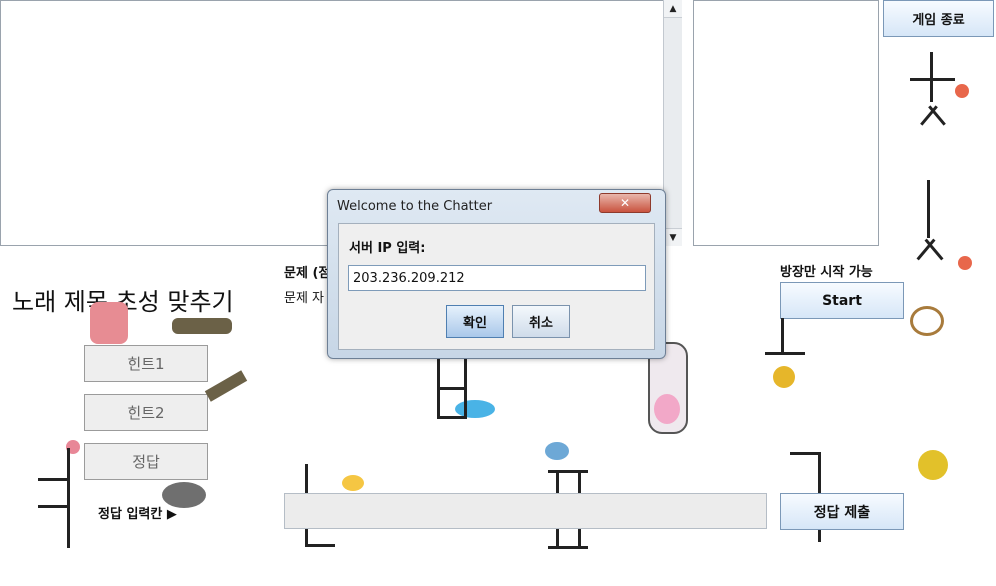 This screenshot has width=996, height=586. Describe the element at coordinates (568, 547) in the screenshot. I see `stool-base` at that location.